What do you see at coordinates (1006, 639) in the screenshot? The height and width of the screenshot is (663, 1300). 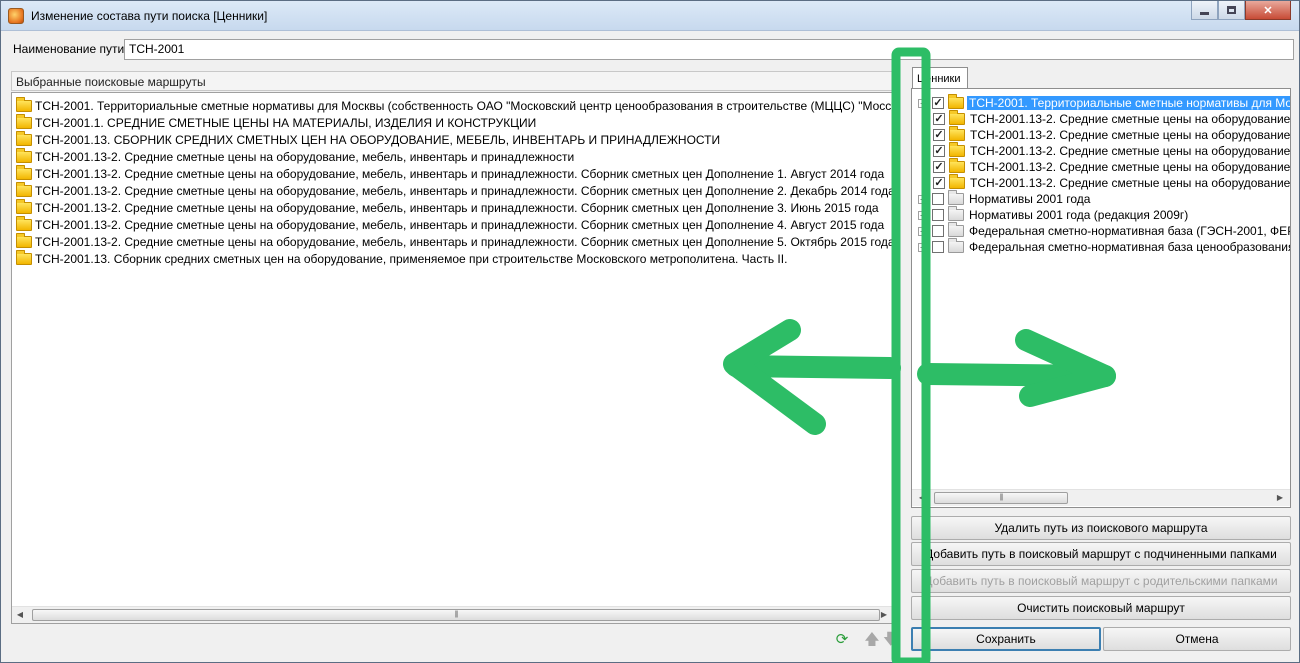 I see `save-button: Сохранить` at bounding box center [1006, 639].